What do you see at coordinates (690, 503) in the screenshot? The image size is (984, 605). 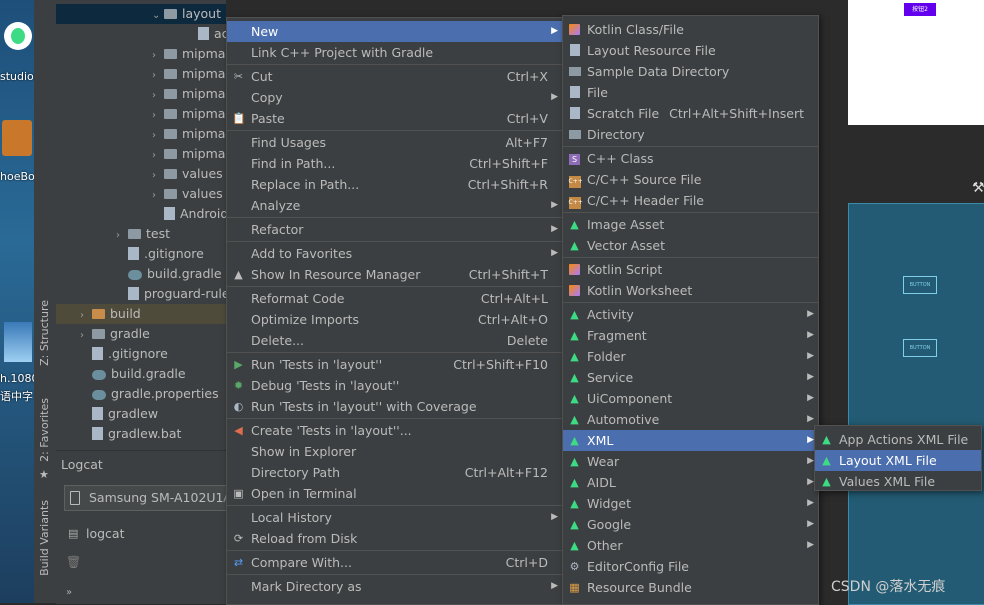 I see `menu-item: ▲ Widget ▶` at bounding box center [690, 503].